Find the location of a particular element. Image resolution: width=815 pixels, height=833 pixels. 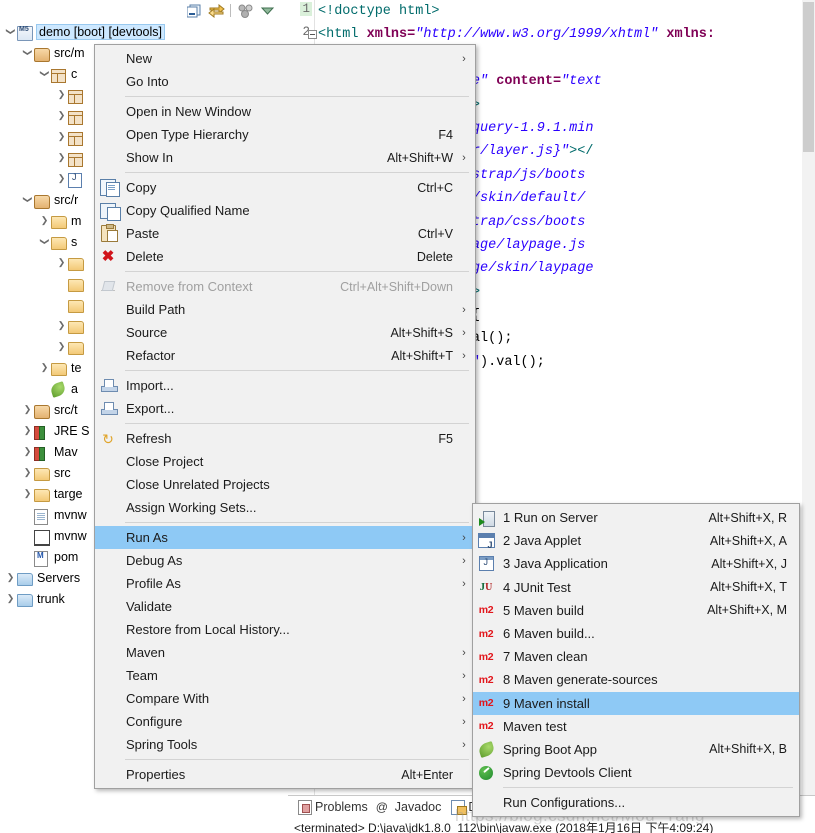

menu-item-debug-as: Debug As › is located at coordinates (285, 560).